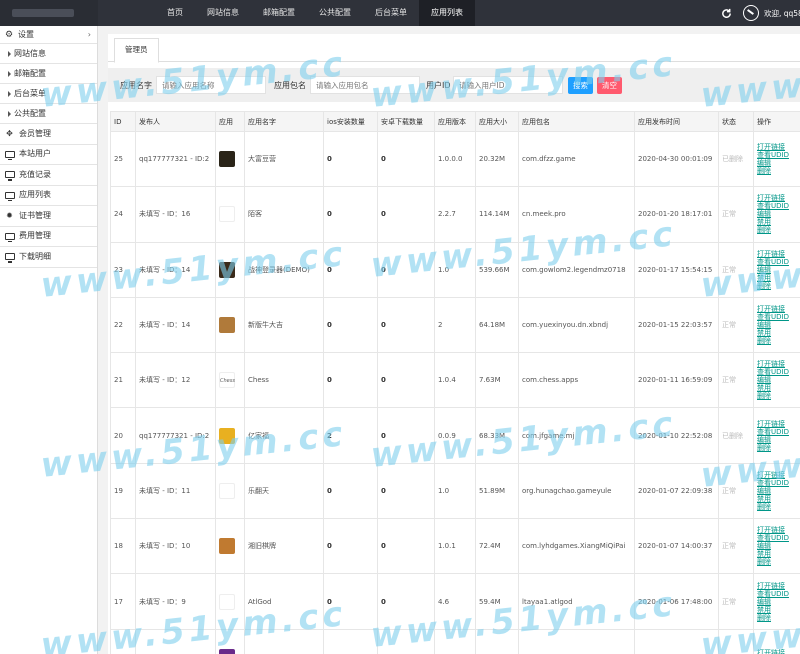 This screenshot has height=654, width=800. What do you see at coordinates (48, 94) in the screenshot?
I see `sidebar-subitem: 后台菜单` at bounding box center [48, 94].